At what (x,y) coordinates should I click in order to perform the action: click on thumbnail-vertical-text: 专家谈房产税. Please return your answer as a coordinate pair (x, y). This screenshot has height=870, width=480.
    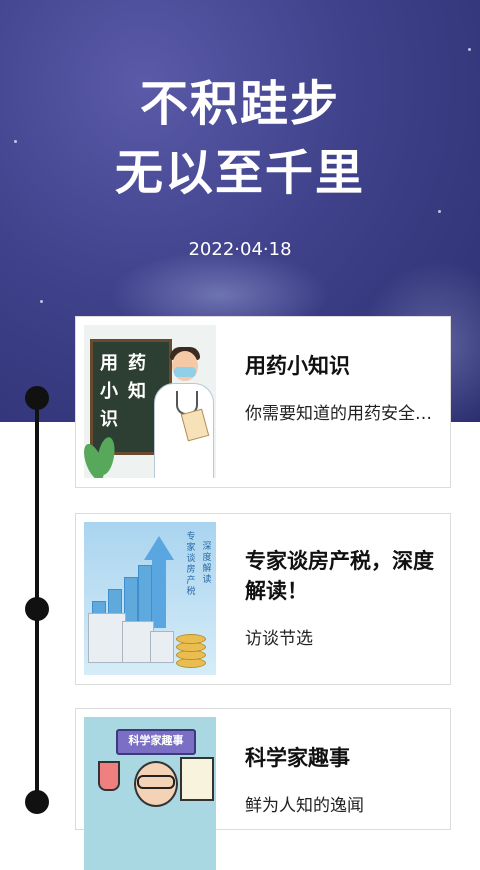
    Looking at the image, I should click on (191, 564).